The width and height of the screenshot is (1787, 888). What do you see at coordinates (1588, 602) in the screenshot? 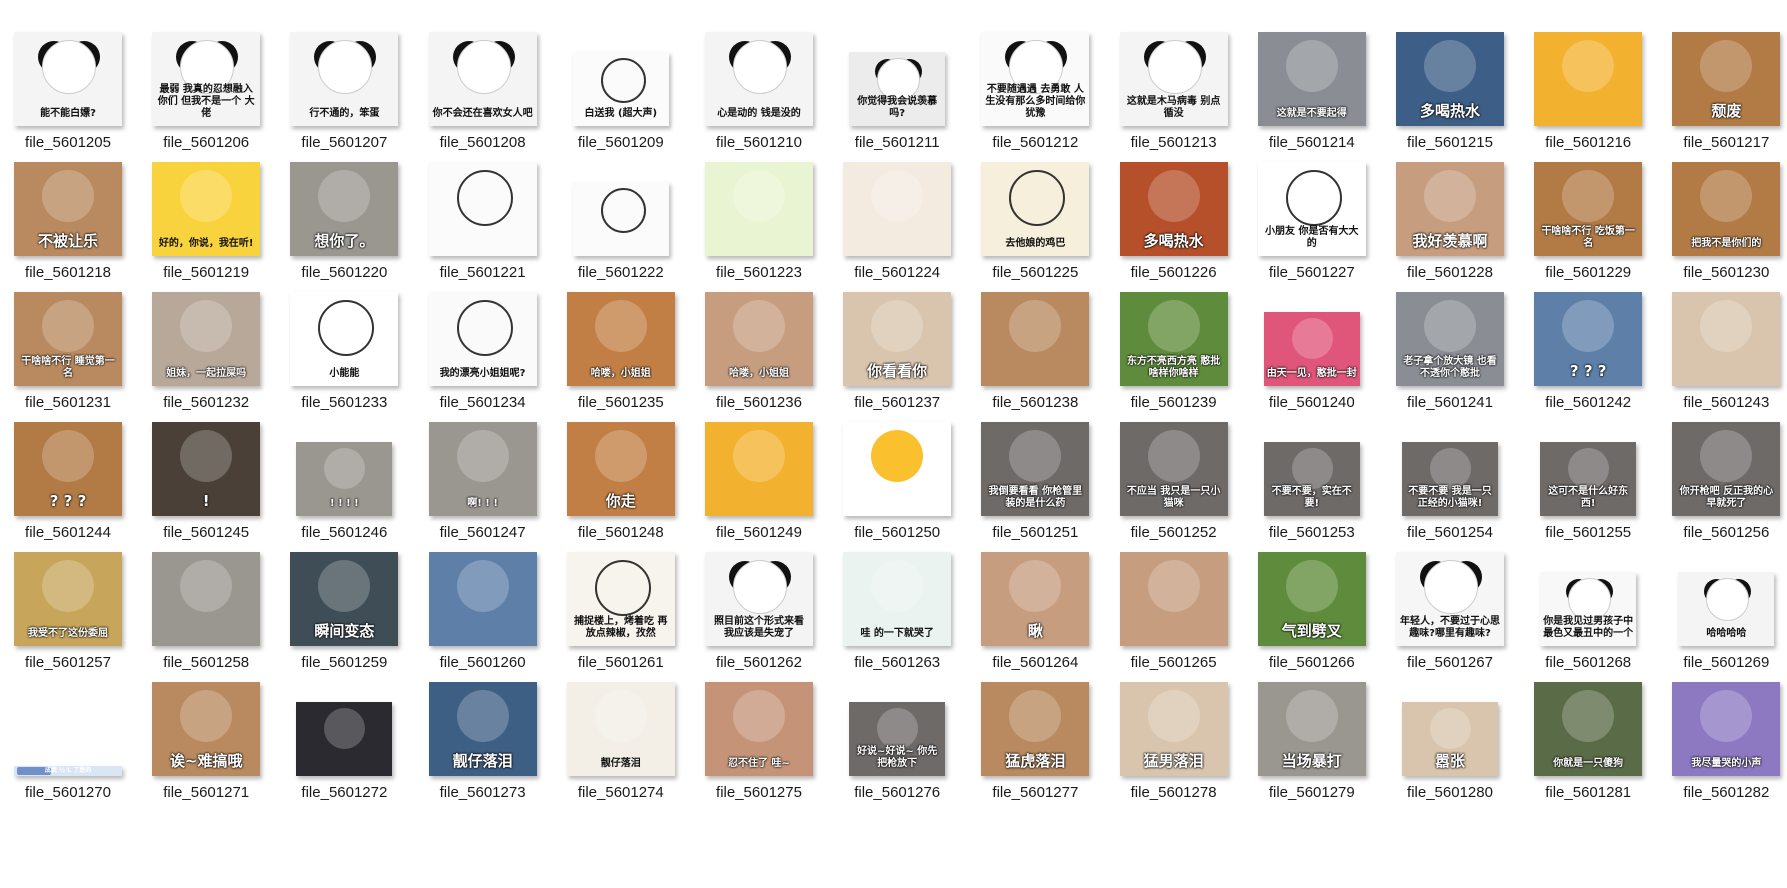
I see `file-item: 你是我见过男孩子中 最色又最丑中的一个 file_5601268` at bounding box center [1588, 602].